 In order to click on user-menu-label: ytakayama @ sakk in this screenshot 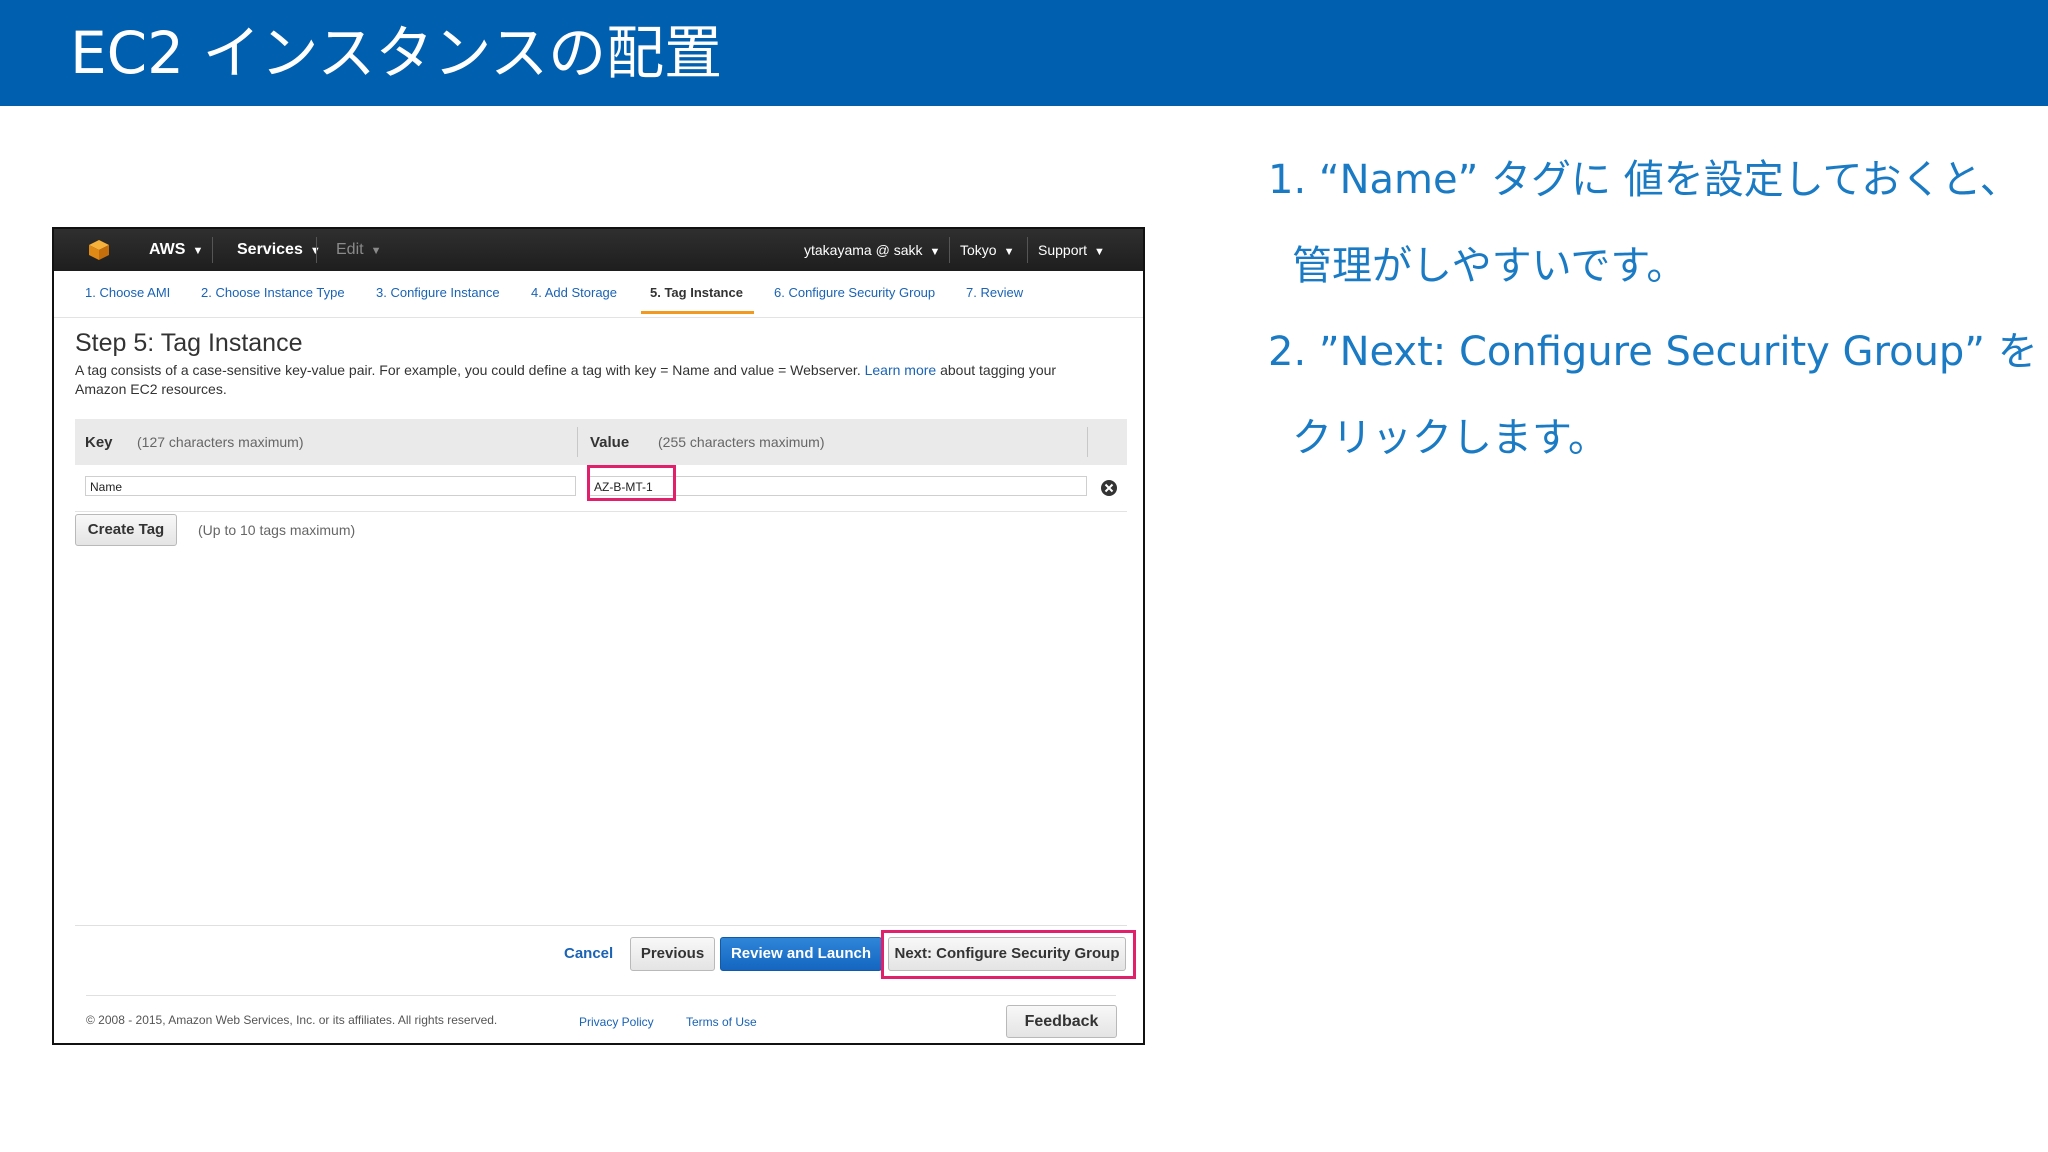, I will do `click(863, 250)`.